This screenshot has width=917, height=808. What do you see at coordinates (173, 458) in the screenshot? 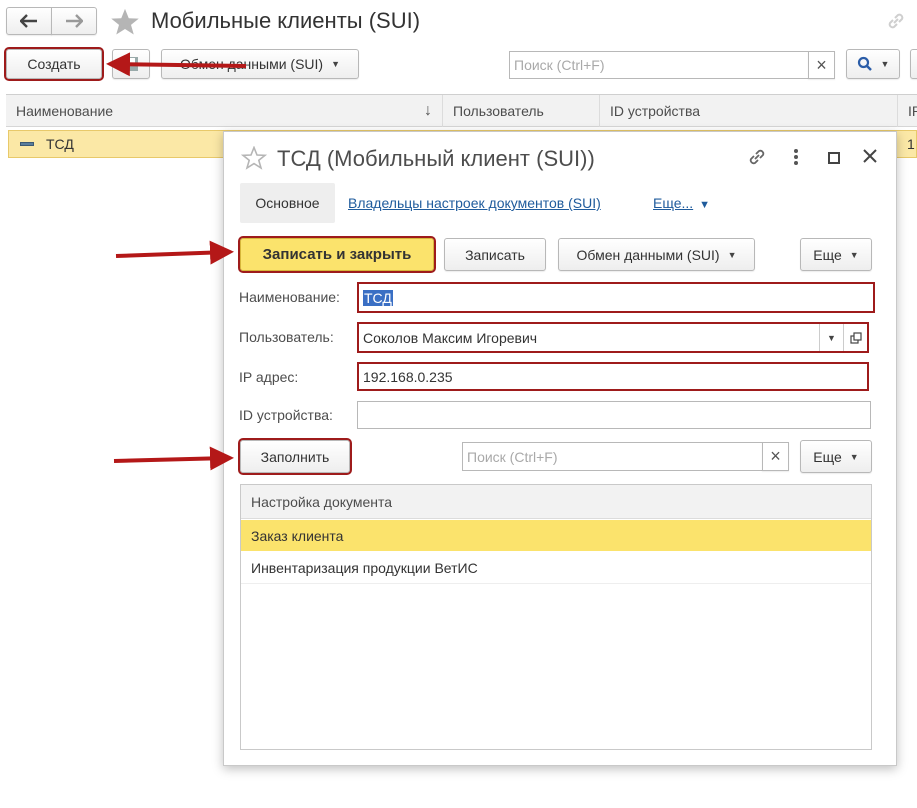
I see `arrow-to-fill` at bounding box center [173, 458].